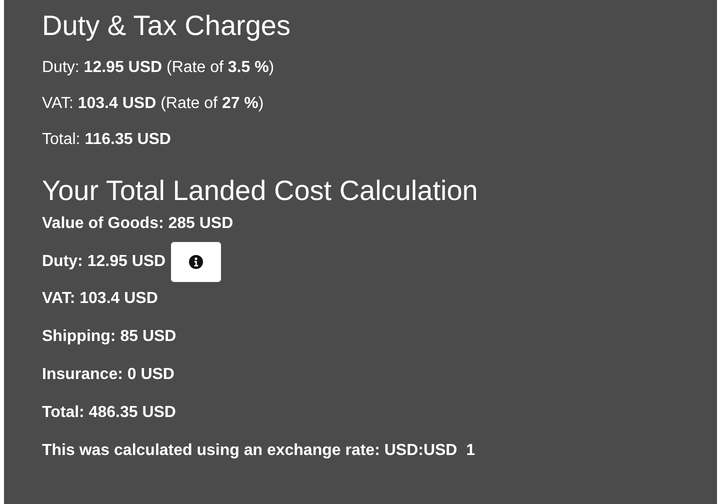 This screenshot has width=726, height=504. I want to click on cost-line: Insurance: 0 USD, so click(108, 375).